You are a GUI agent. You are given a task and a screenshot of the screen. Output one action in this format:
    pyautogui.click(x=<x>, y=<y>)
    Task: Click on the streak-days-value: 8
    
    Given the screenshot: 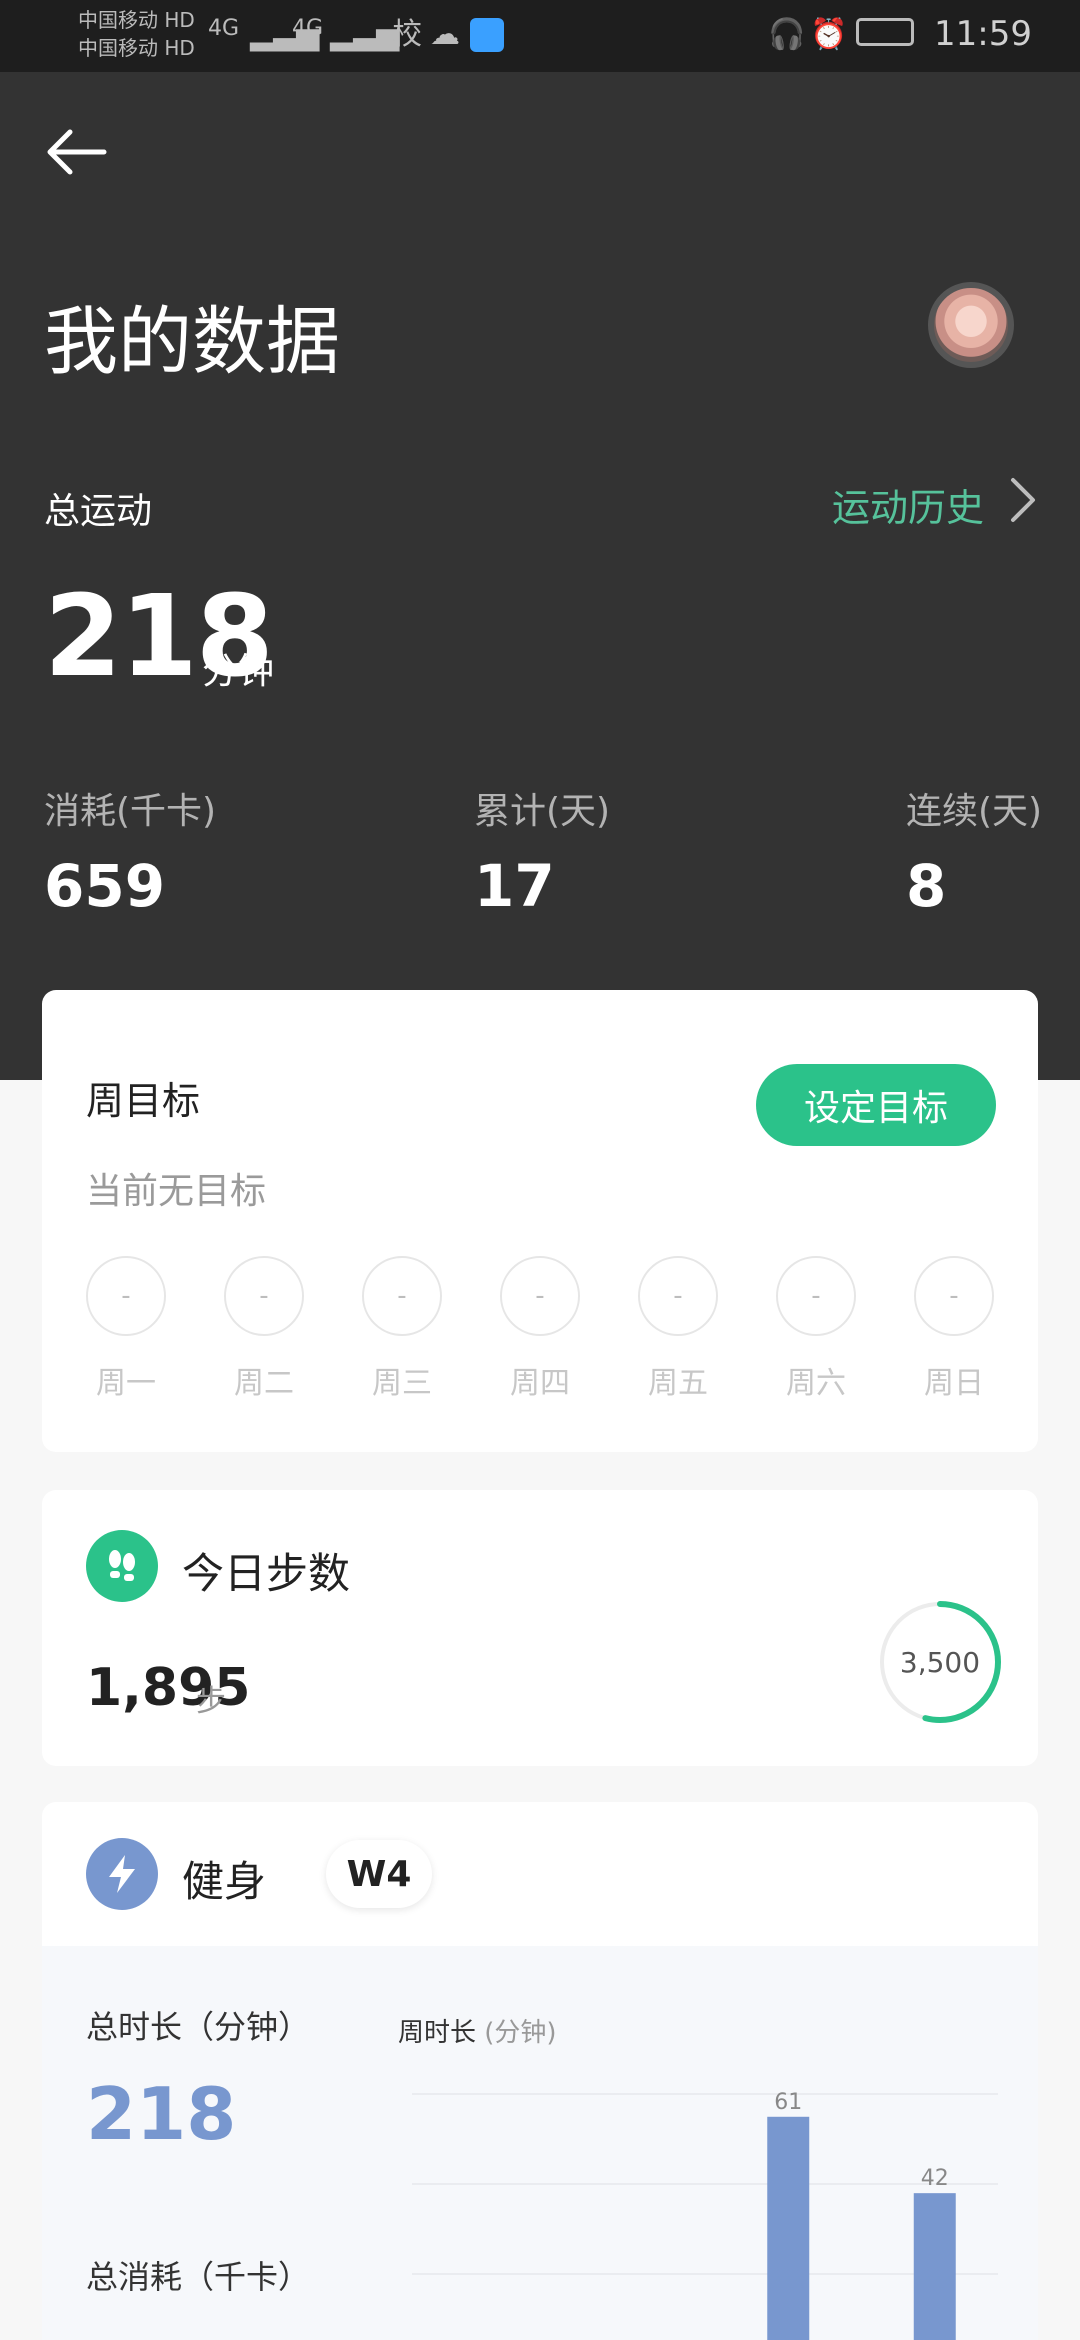 What is the action you would take?
    pyautogui.click(x=926, y=886)
    